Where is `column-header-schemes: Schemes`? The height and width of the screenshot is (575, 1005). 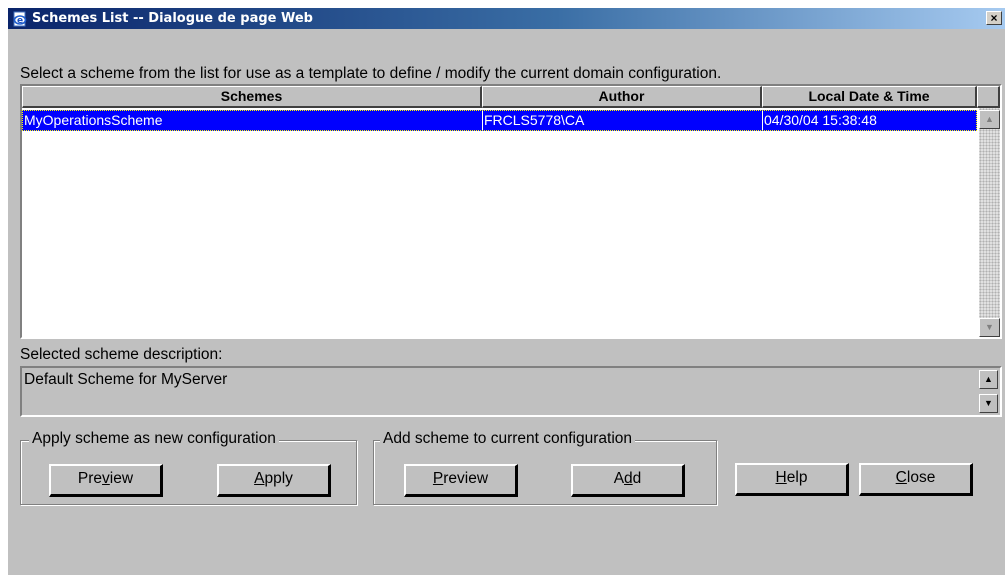
column-header-schemes: Schemes is located at coordinates (252, 97).